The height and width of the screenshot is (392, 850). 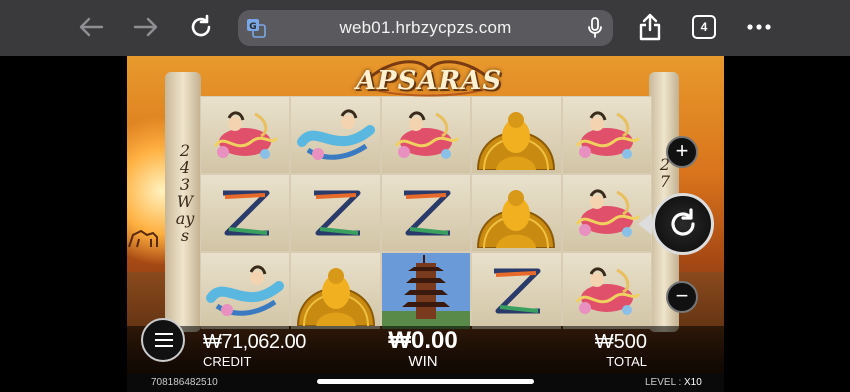 What do you see at coordinates (704, 27) in the screenshot?
I see `tabs-button: 4` at bounding box center [704, 27].